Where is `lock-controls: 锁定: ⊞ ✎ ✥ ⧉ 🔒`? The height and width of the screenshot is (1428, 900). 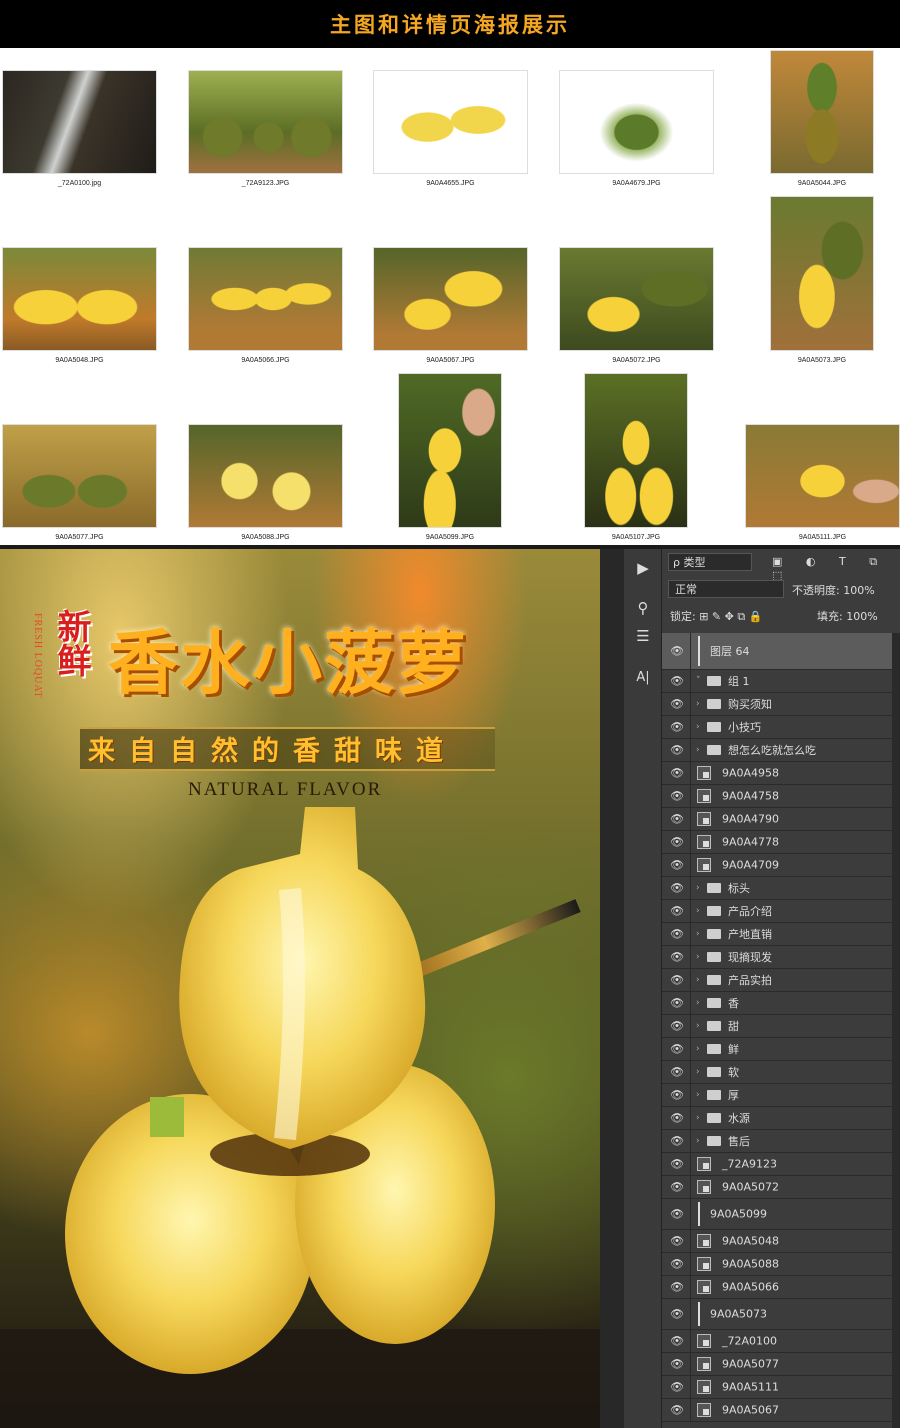
lock-controls: 锁定: ⊞ ✎ ✥ ⧉ 🔒 is located at coordinates (716, 616).